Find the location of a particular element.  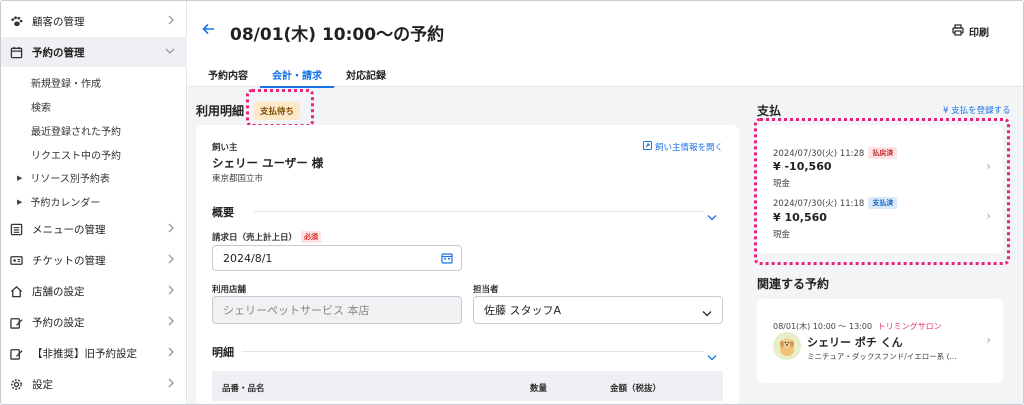

owner-name: シェリー ユーザー 様 is located at coordinates (268, 163).